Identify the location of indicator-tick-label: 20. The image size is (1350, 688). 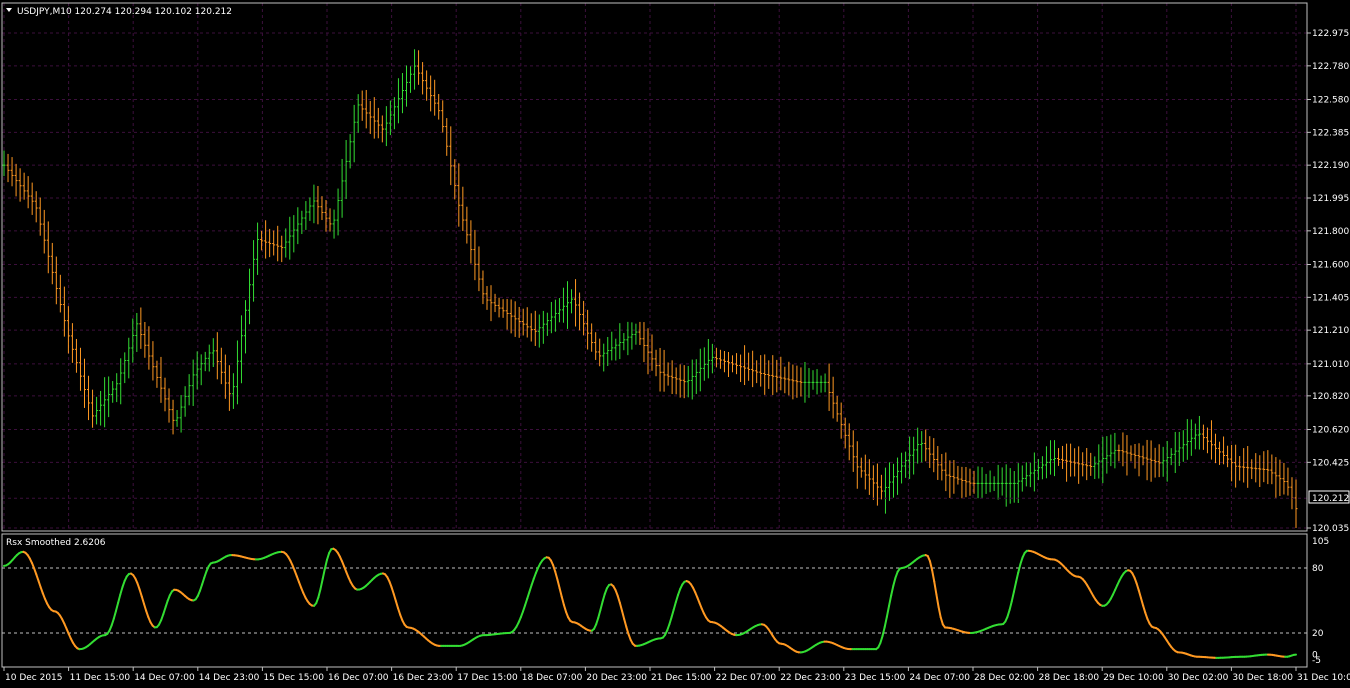
(1318, 634).